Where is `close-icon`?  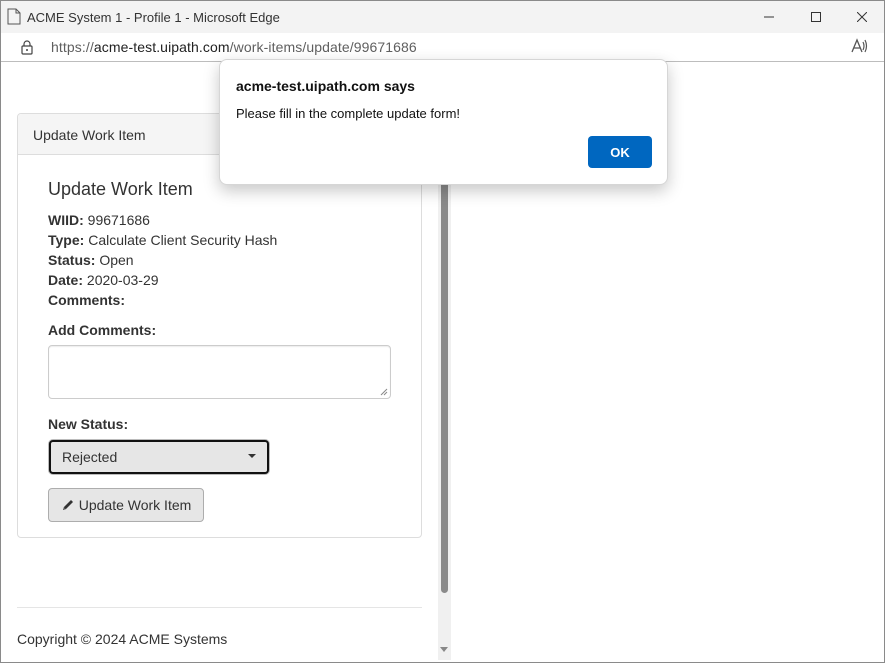
close-icon is located at coordinates (862, 17).